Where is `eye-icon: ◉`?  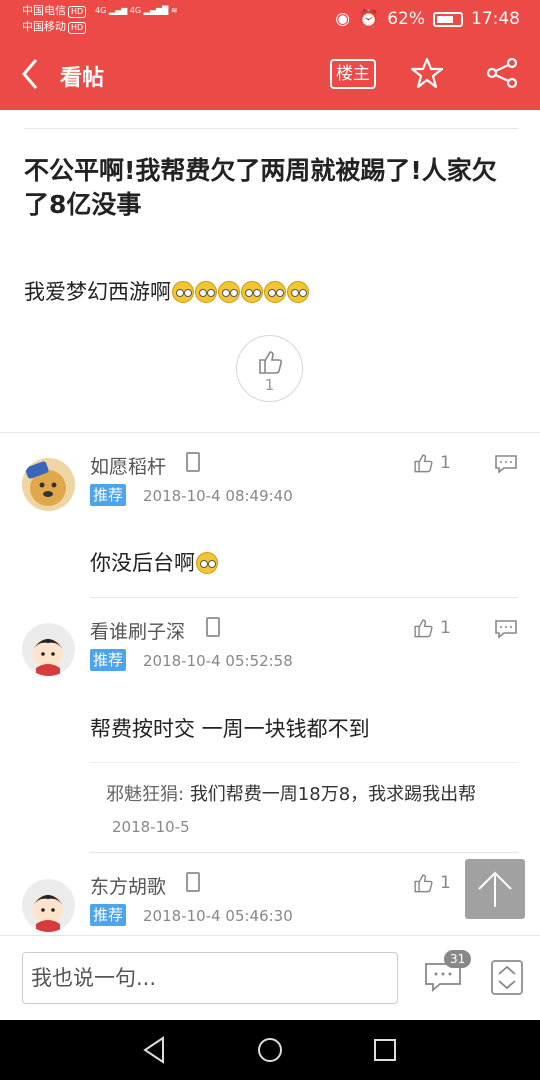 eye-icon: ◉ is located at coordinates (343, 19).